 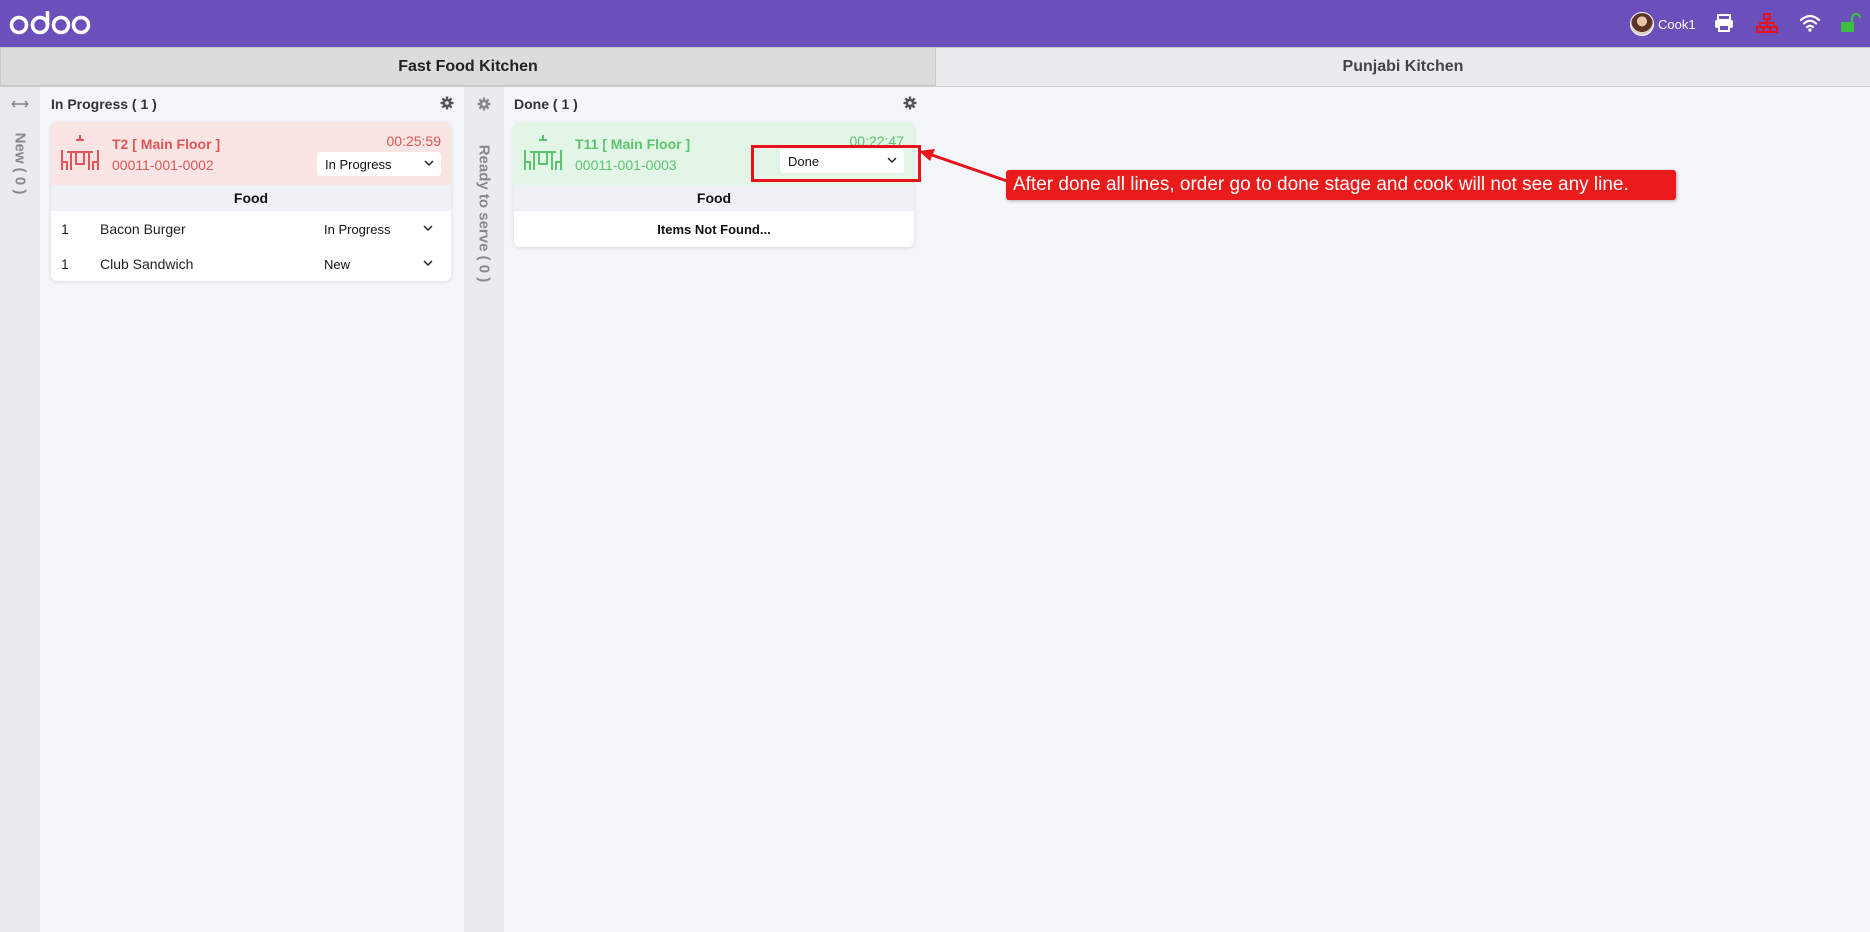 I want to click on column-new-label: New ( 0 ), so click(x=20, y=163).